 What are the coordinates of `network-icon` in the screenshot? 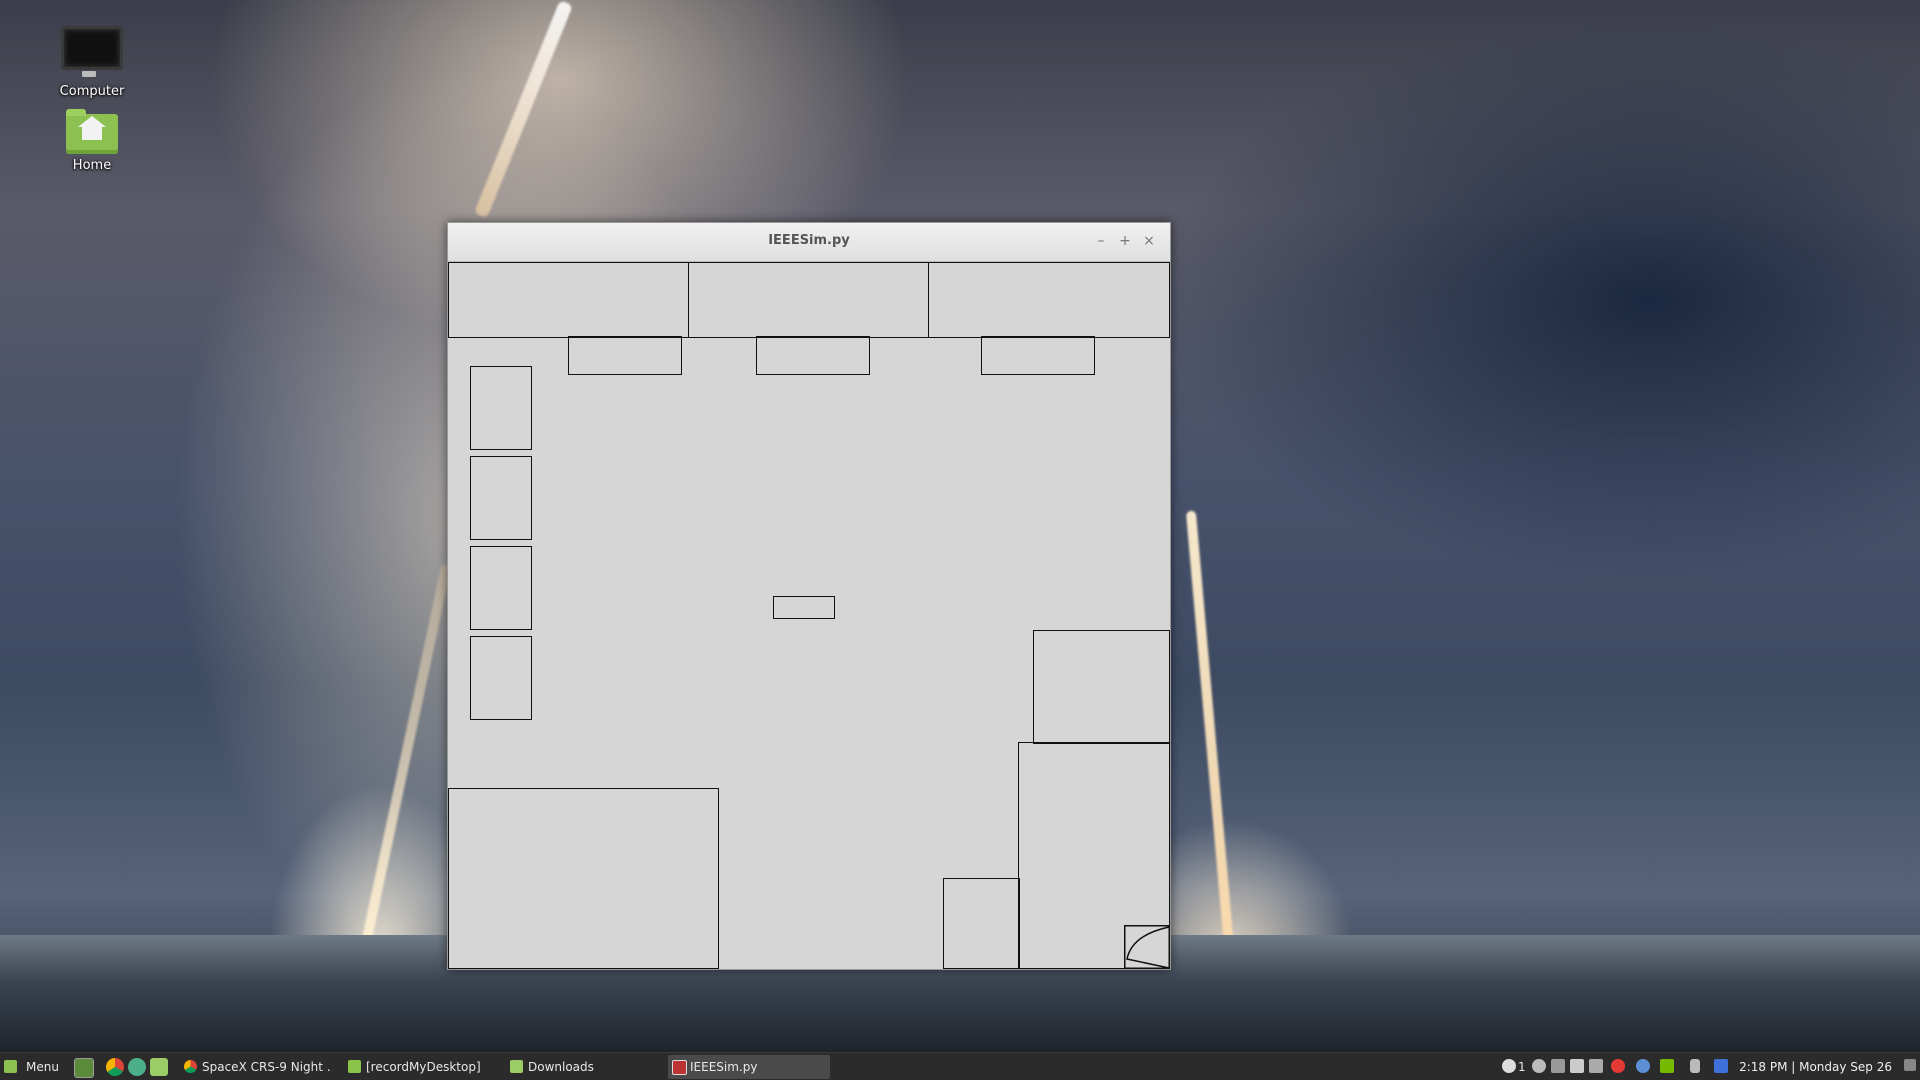 It's located at (1558, 1066).